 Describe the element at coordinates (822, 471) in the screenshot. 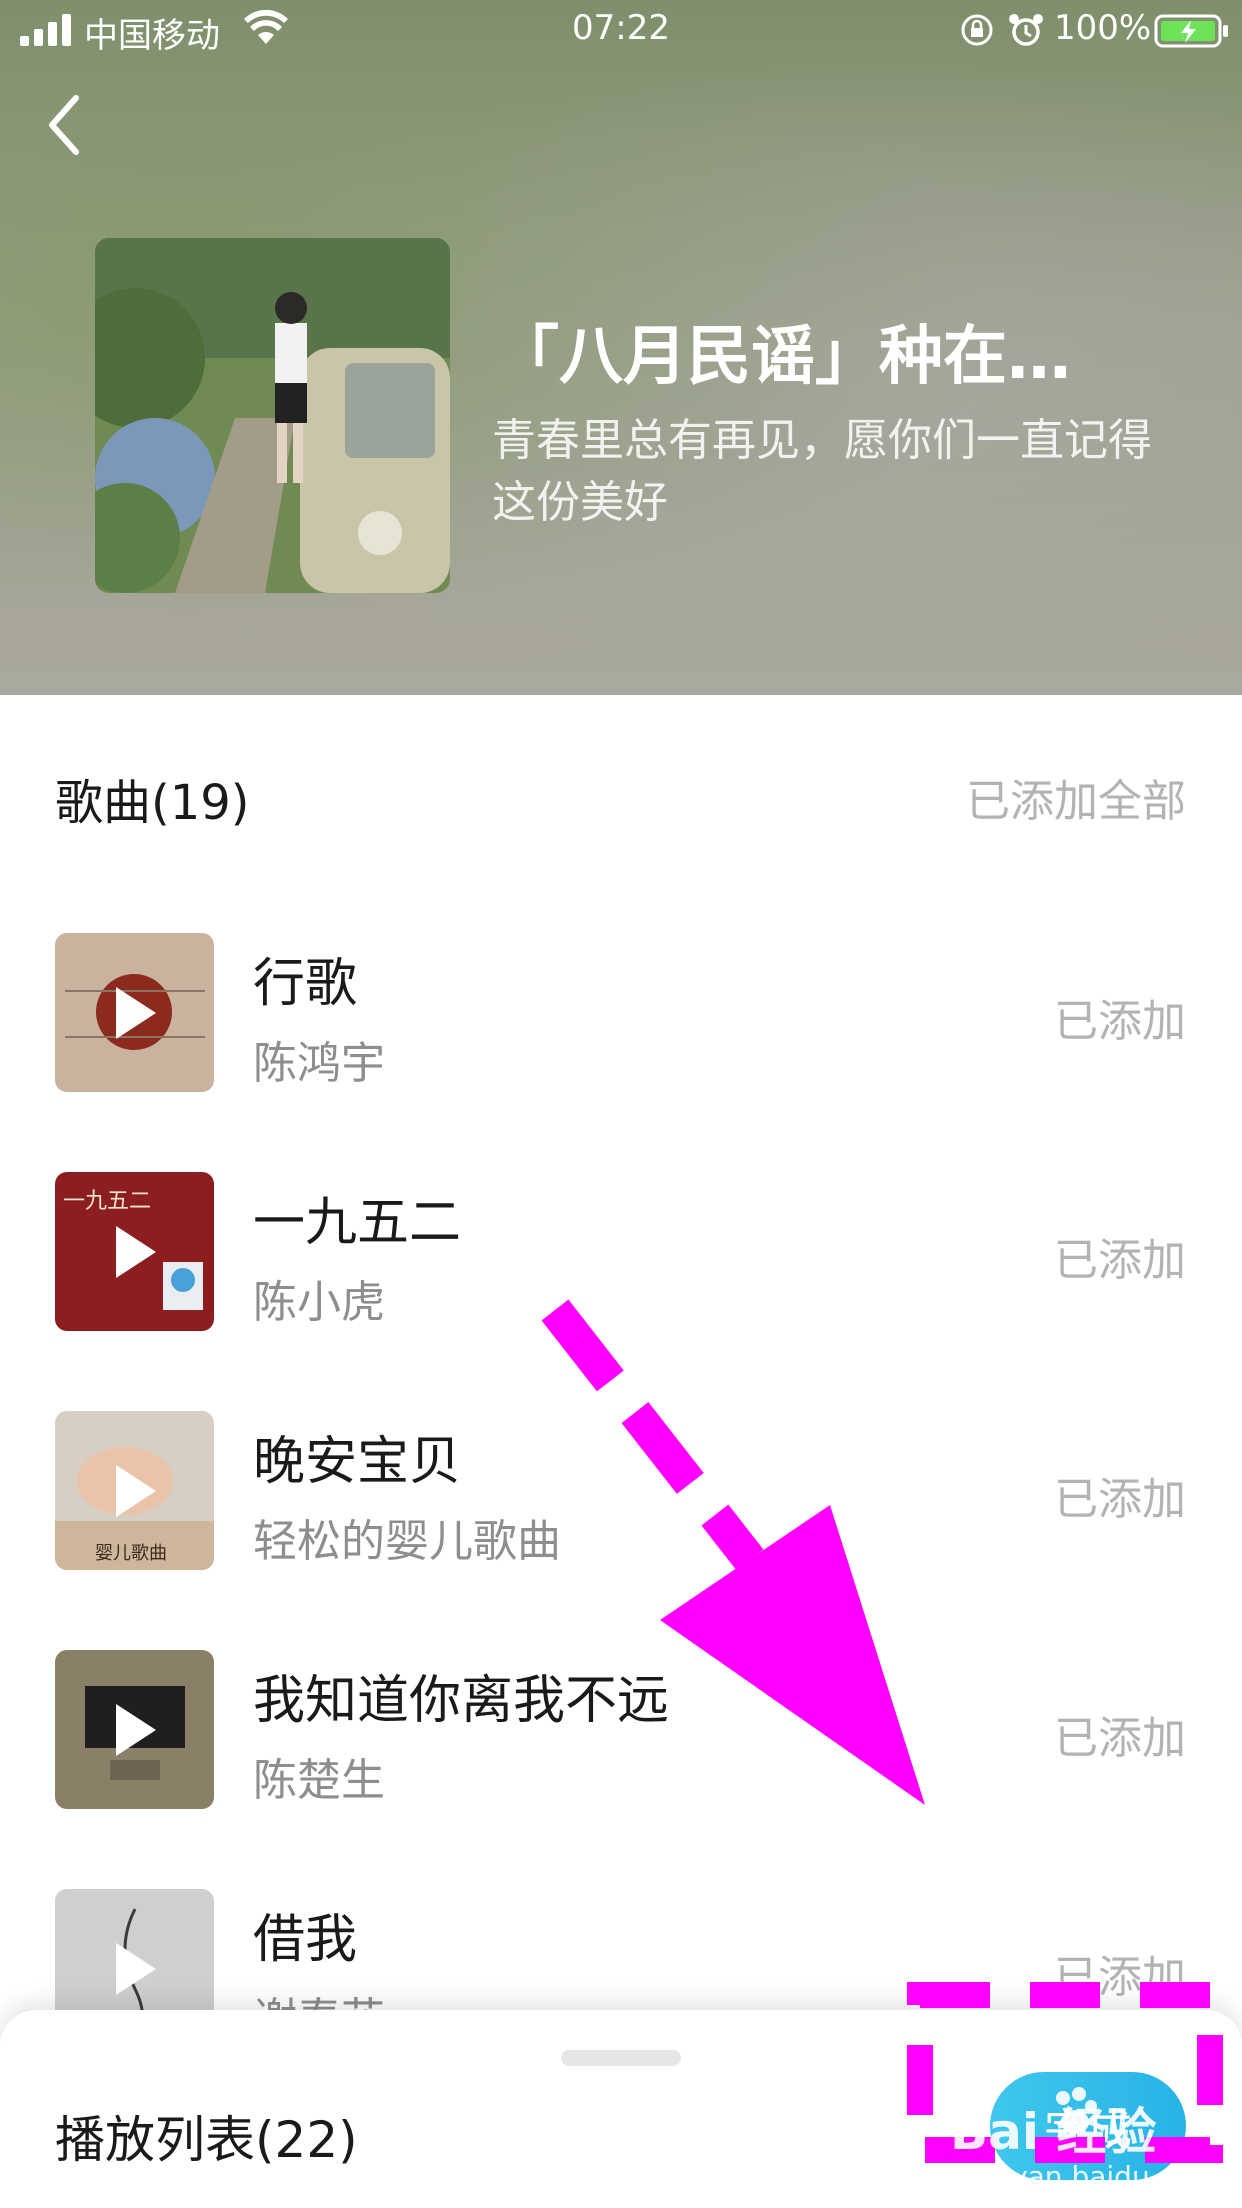

I see `playlist-description: 青春里总有再见，愿你们一直记得这份美好` at that location.